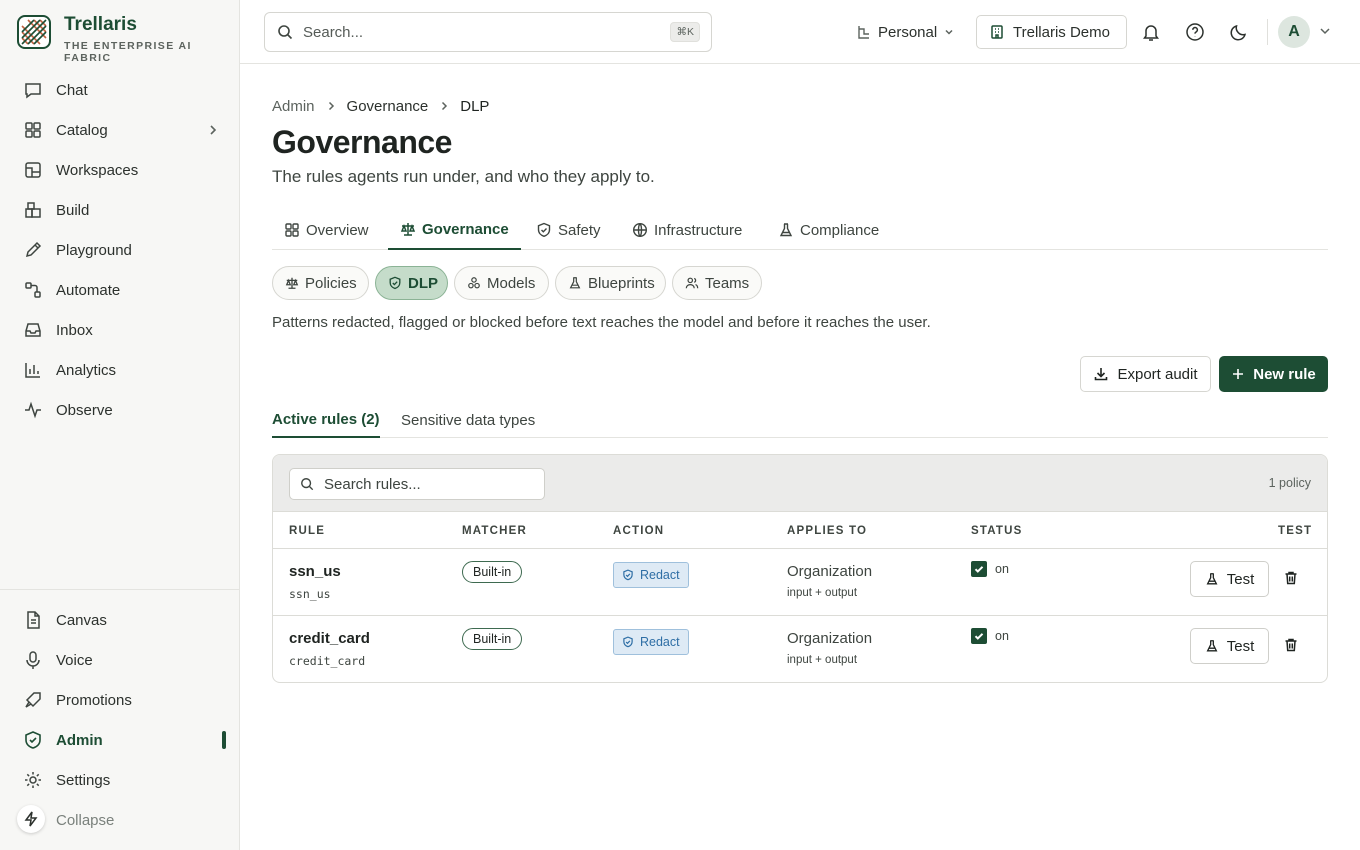 The width and height of the screenshot is (1360, 850). I want to click on sidebar-item-voice: Voice, so click(121, 660).